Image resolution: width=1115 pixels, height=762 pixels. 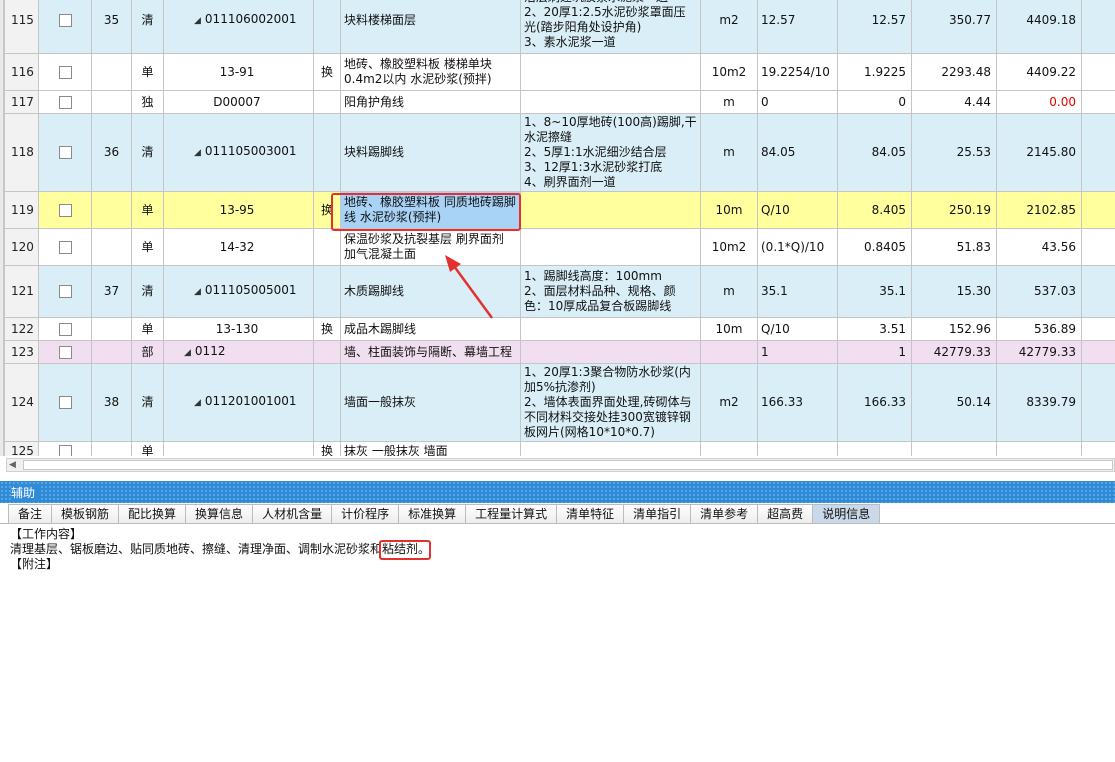 I want to click on tab-4: 人材机含量, so click(x=292, y=514).